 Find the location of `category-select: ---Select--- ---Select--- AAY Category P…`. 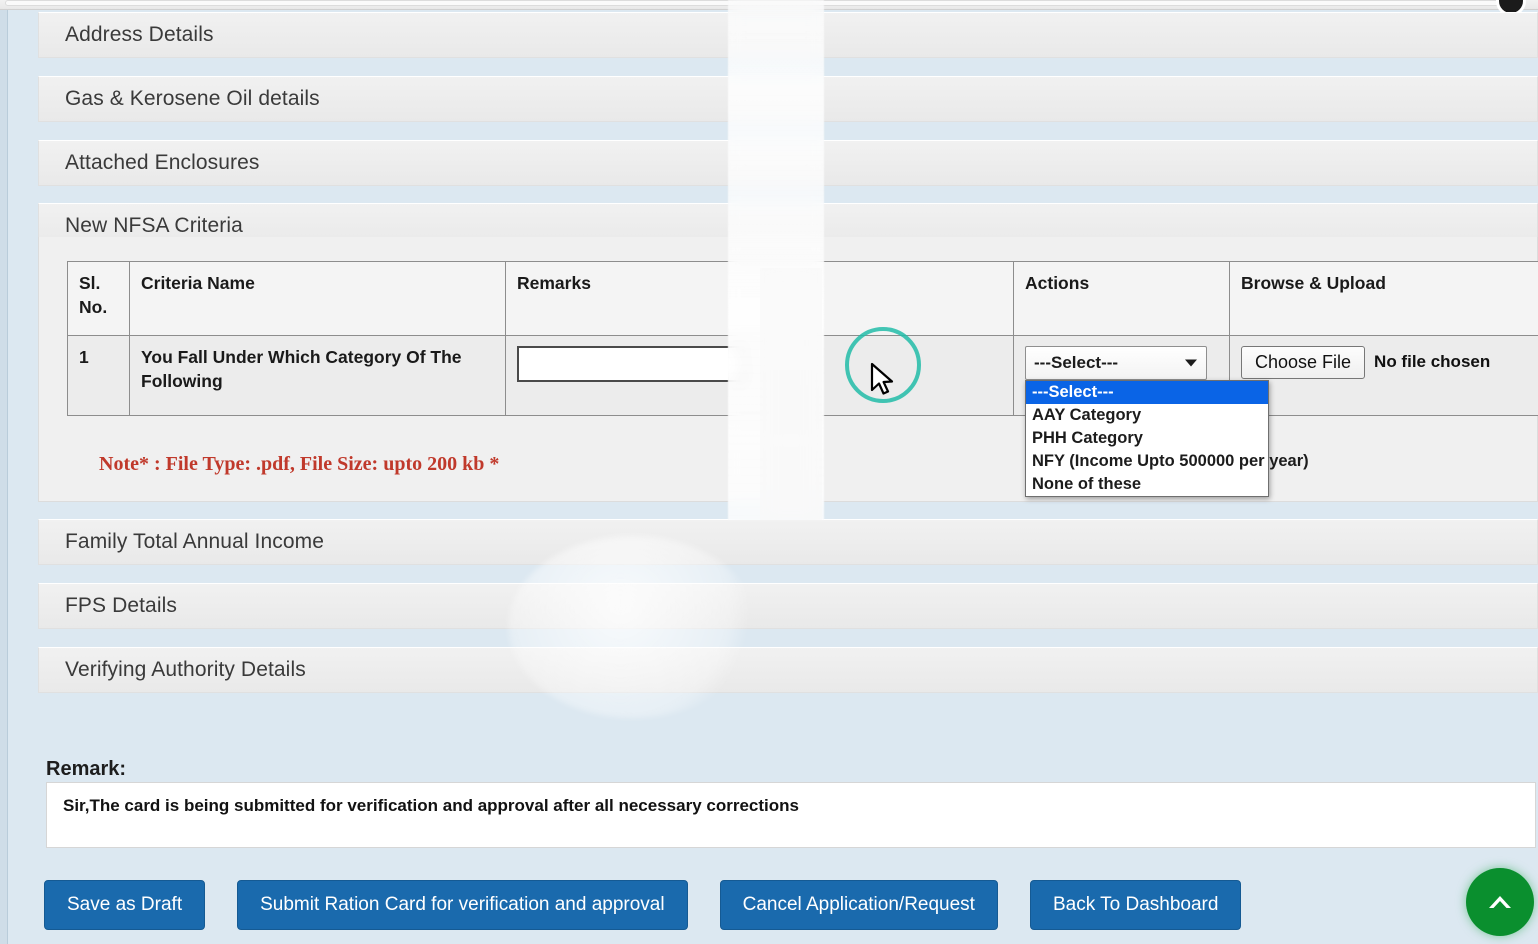

category-select: ---Select--- ---Select--- AAY Category P… is located at coordinates (1167, 421).